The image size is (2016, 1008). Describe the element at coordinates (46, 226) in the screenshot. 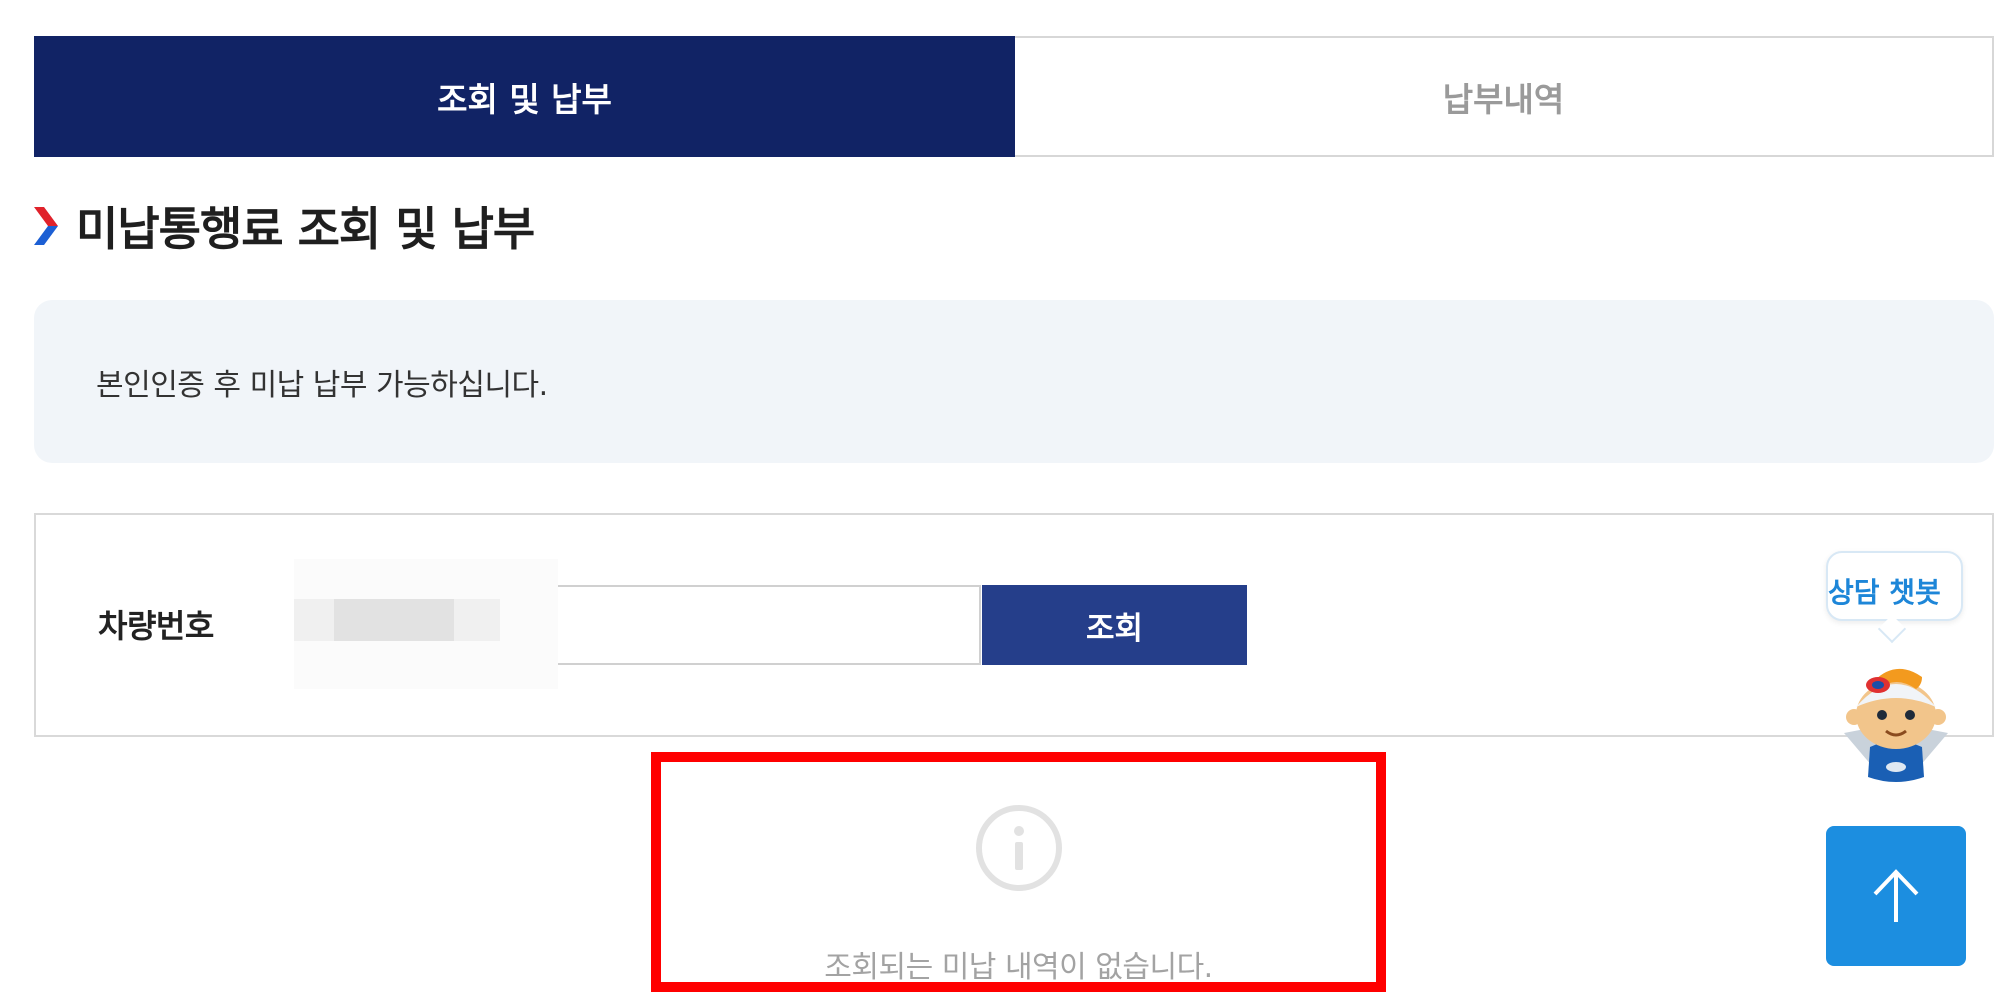

I see `chevron-right-icon` at that location.